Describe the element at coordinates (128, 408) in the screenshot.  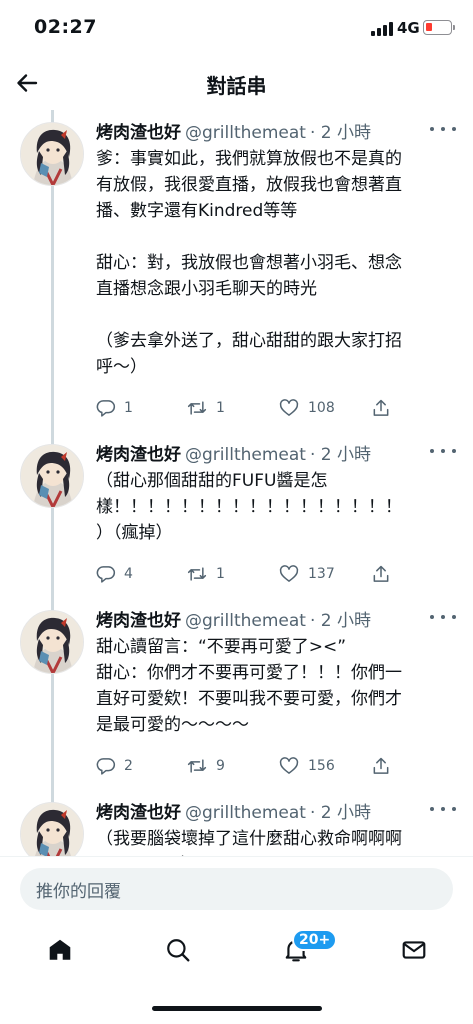
I see `reply-count: 1` at that location.